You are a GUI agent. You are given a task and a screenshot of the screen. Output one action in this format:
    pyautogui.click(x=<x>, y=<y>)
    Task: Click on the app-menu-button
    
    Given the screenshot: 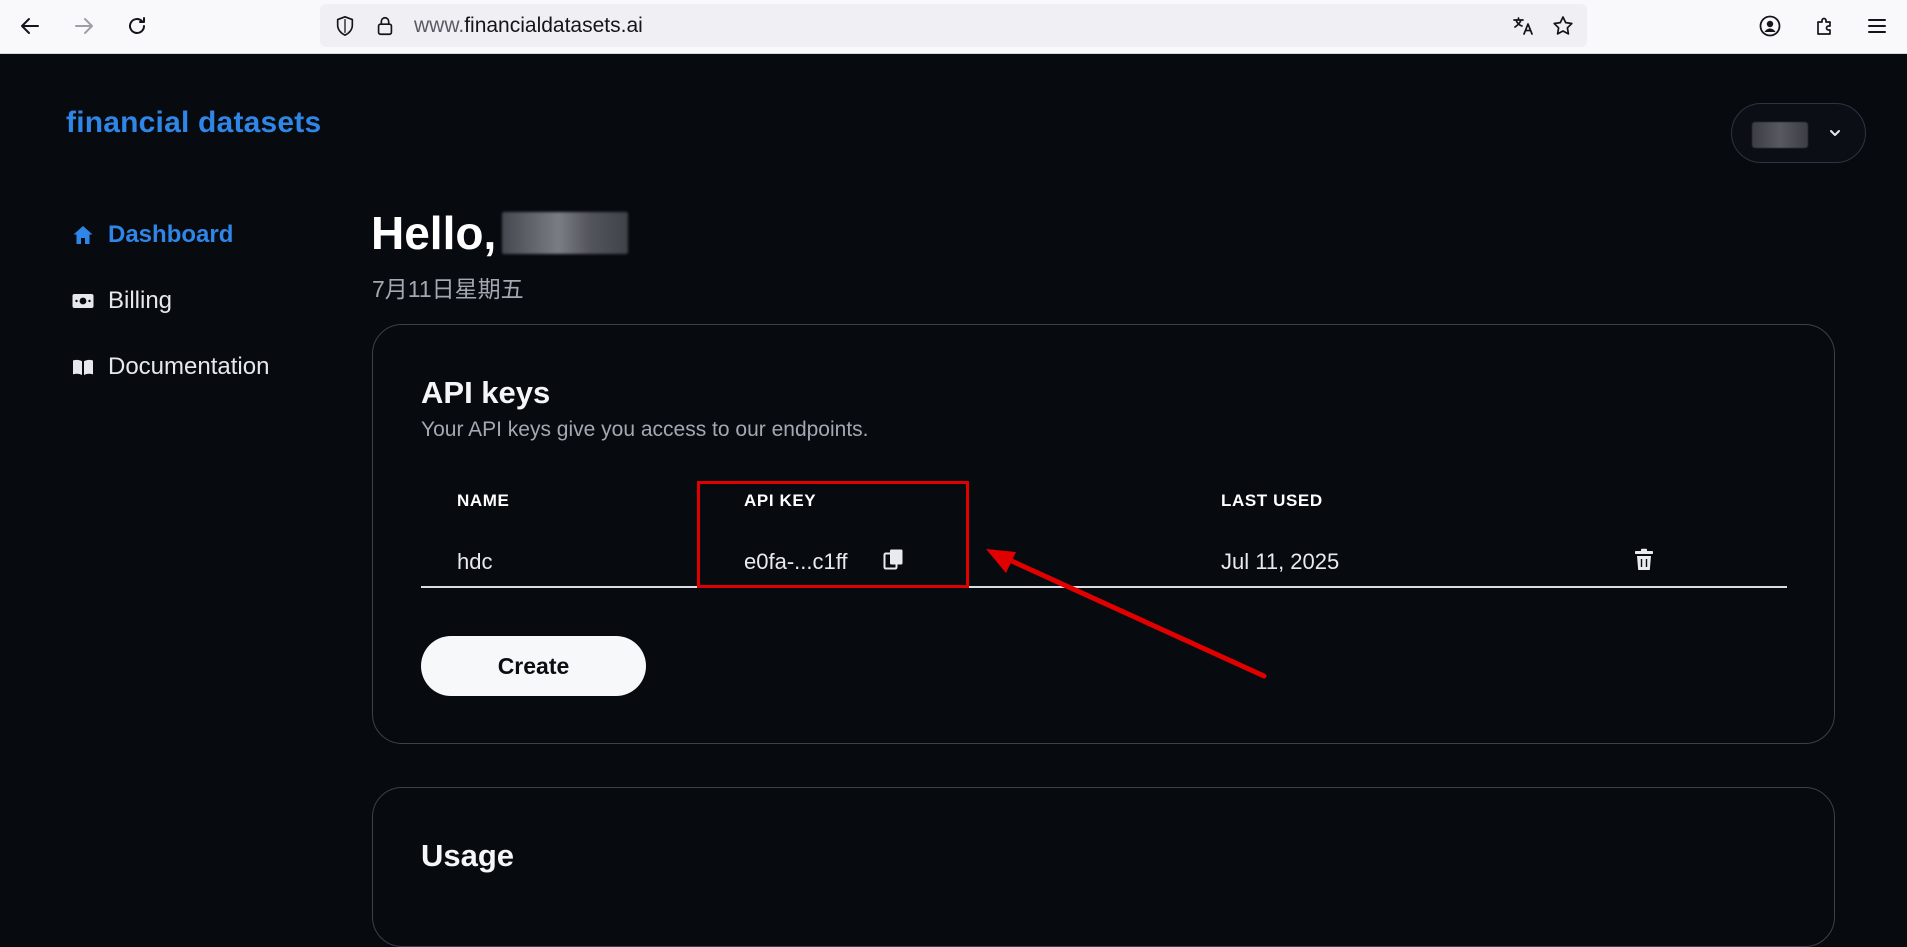 What is the action you would take?
    pyautogui.click(x=1877, y=26)
    